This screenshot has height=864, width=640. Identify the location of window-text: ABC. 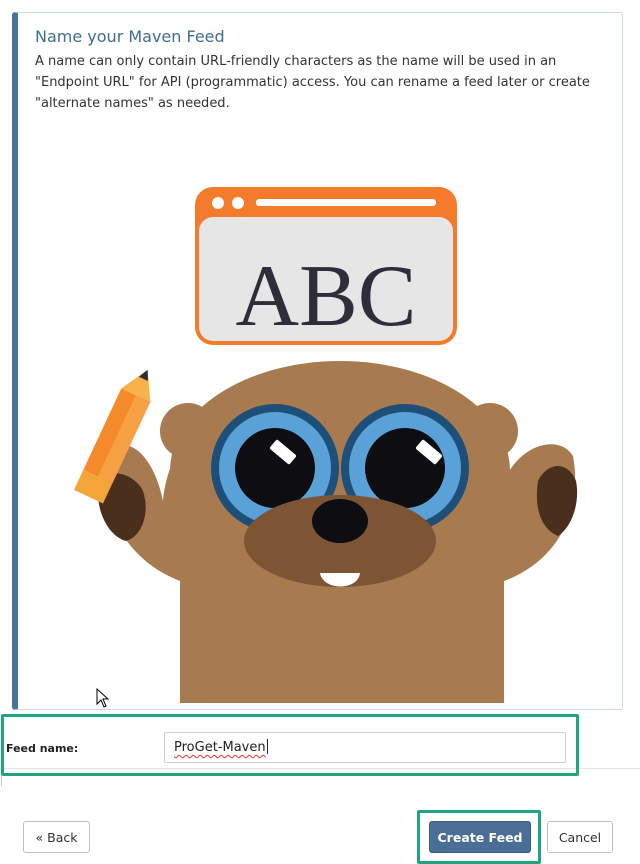
(326, 296).